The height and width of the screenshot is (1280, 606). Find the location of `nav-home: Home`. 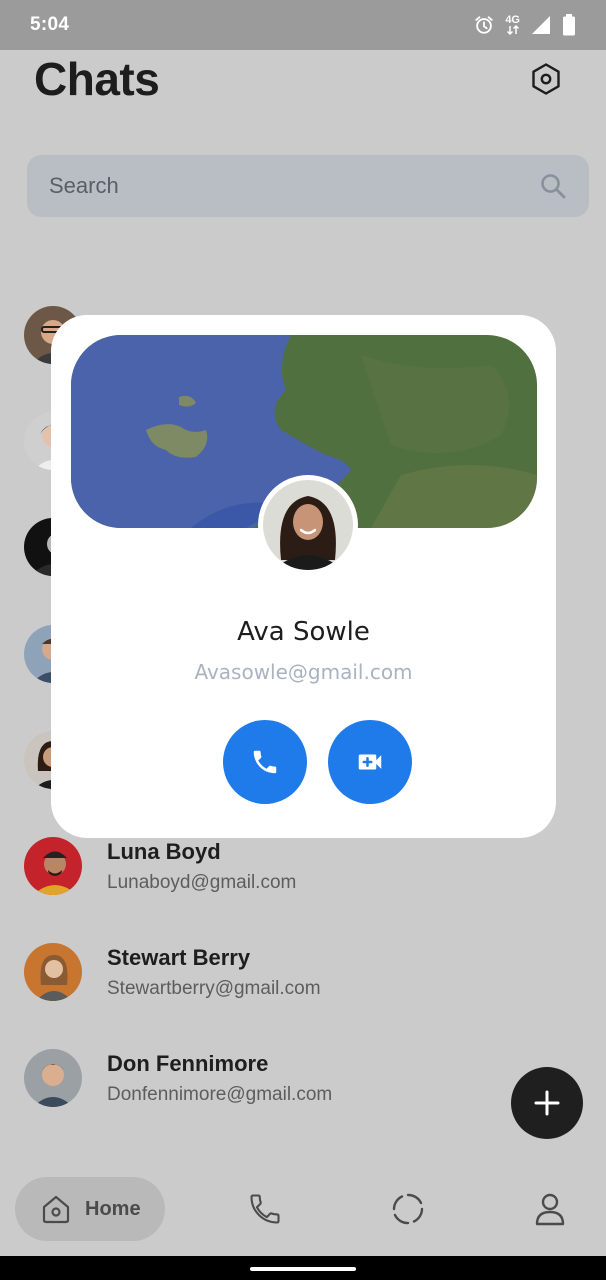

nav-home: Home is located at coordinates (90, 1209).